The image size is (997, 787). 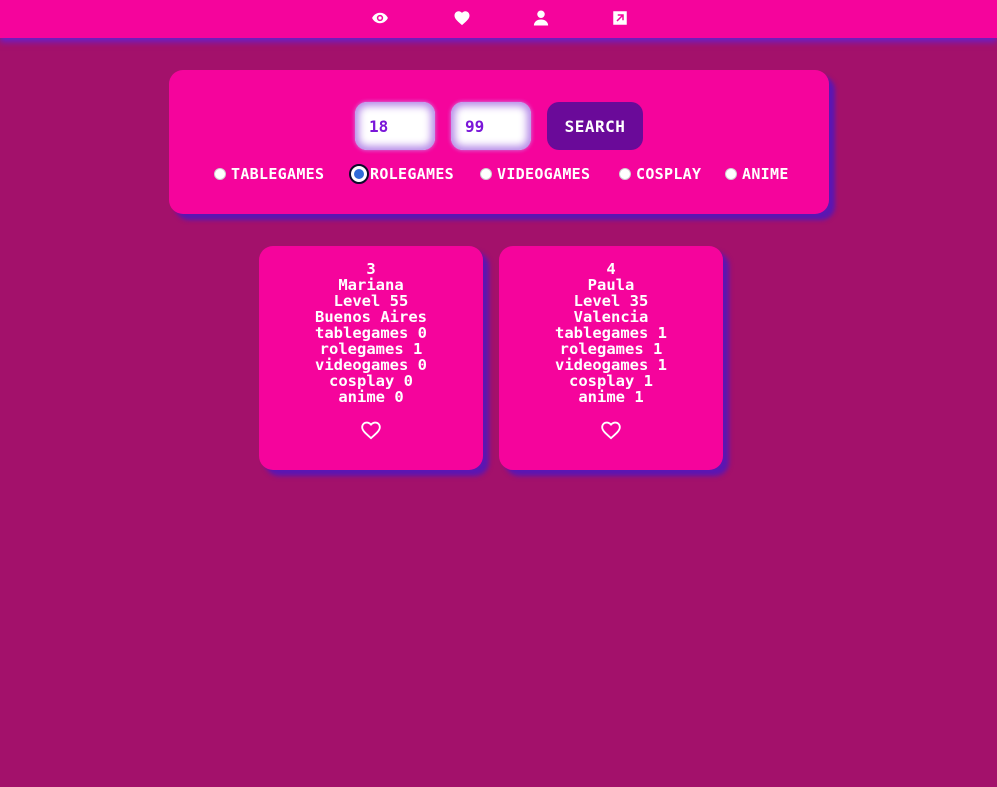 What do you see at coordinates (371, 301) in the screenshot?
I see `user-level: Level 55` at bounding box center [371, 301].